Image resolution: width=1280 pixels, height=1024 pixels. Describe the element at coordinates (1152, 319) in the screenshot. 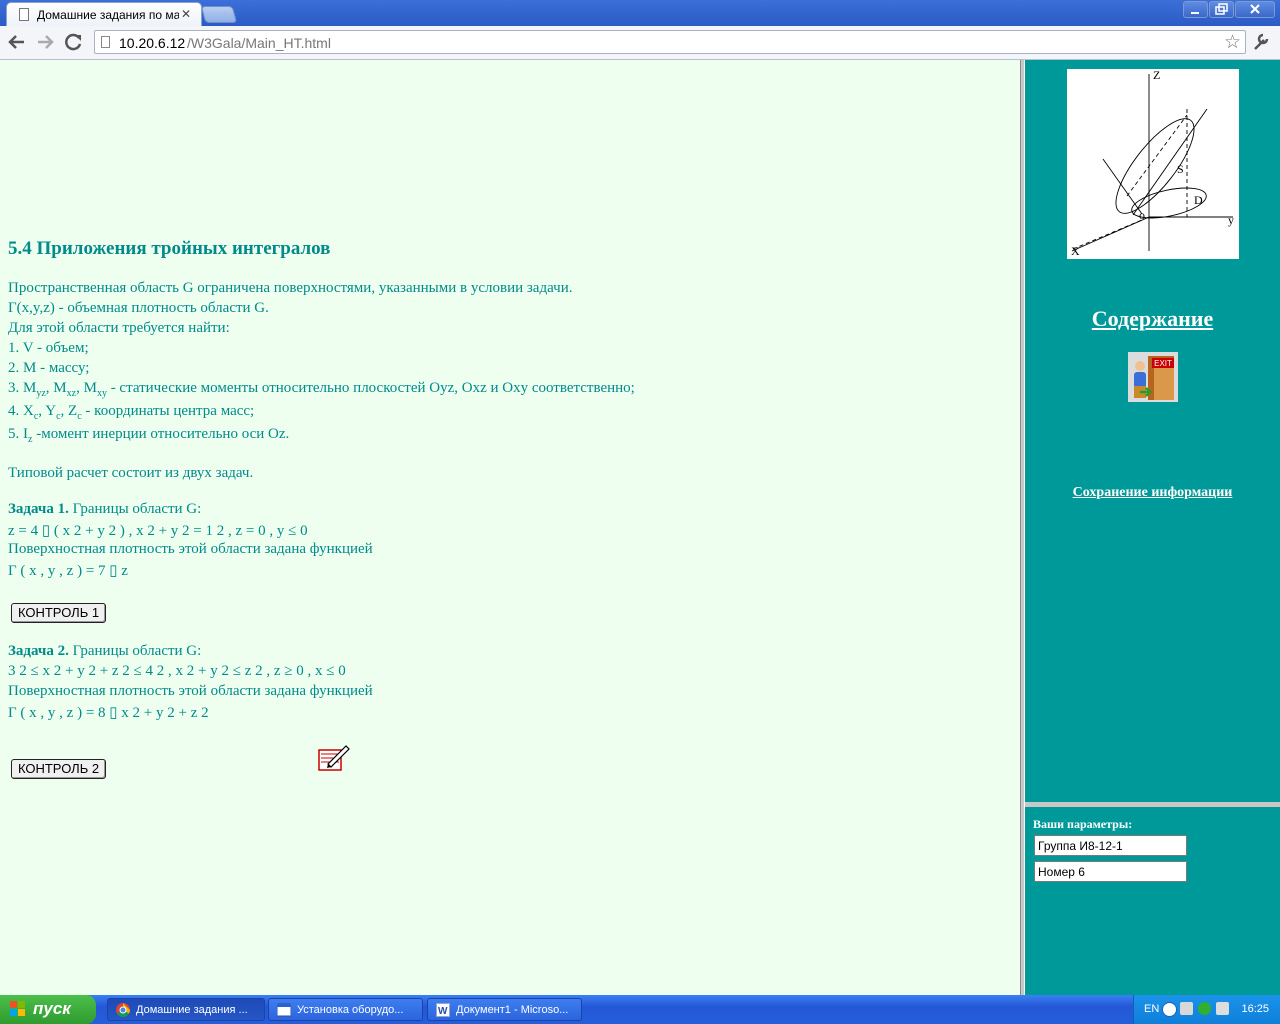

I see `contents-link: Содержание` at that location.